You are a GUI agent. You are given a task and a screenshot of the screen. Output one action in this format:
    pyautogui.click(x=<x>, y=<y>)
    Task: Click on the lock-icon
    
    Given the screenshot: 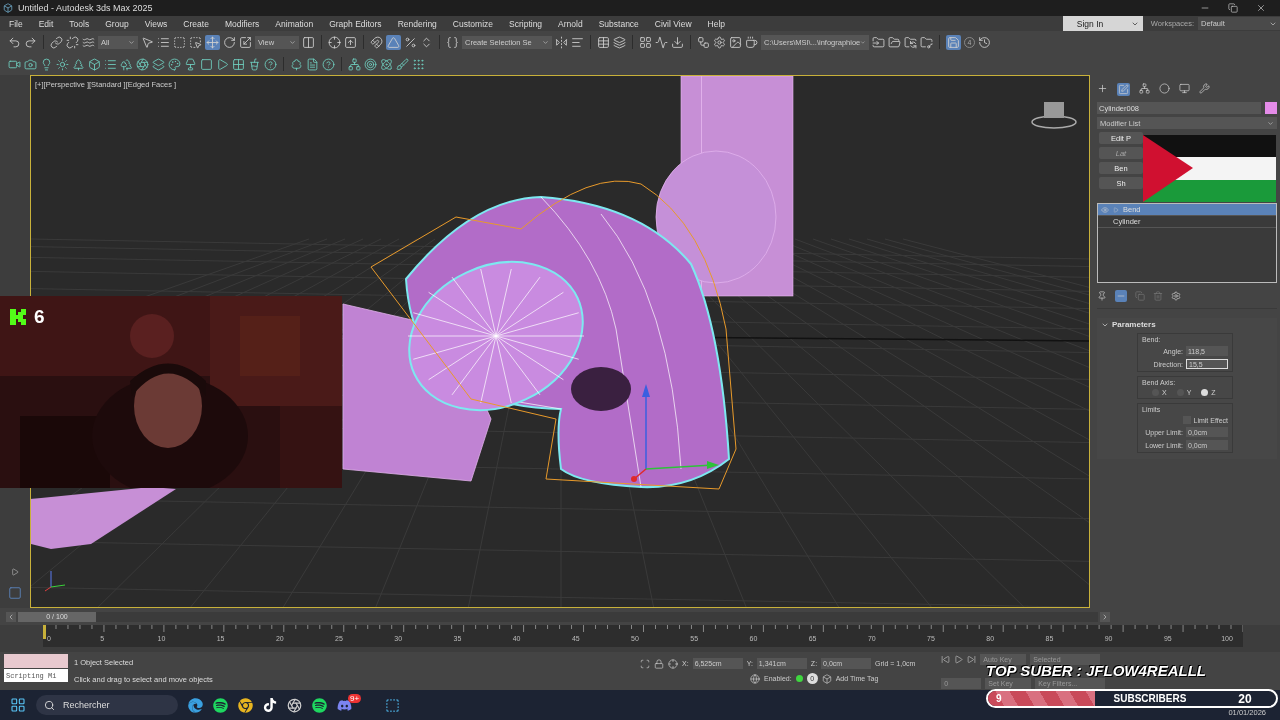 What is the action you would take?
    pyautogui.click(x=659, y=663)
    